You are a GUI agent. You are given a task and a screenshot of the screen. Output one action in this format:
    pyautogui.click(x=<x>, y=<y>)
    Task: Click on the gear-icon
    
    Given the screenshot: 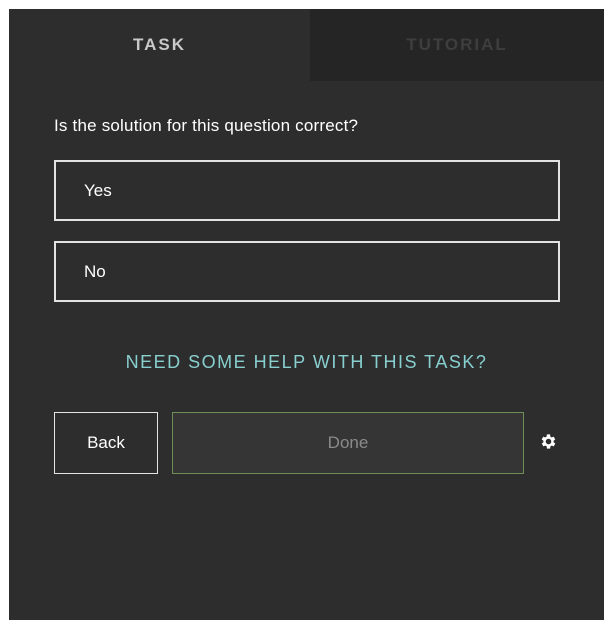 What is the action you would take?
    pyautogui.click(x=548, y=441)
    